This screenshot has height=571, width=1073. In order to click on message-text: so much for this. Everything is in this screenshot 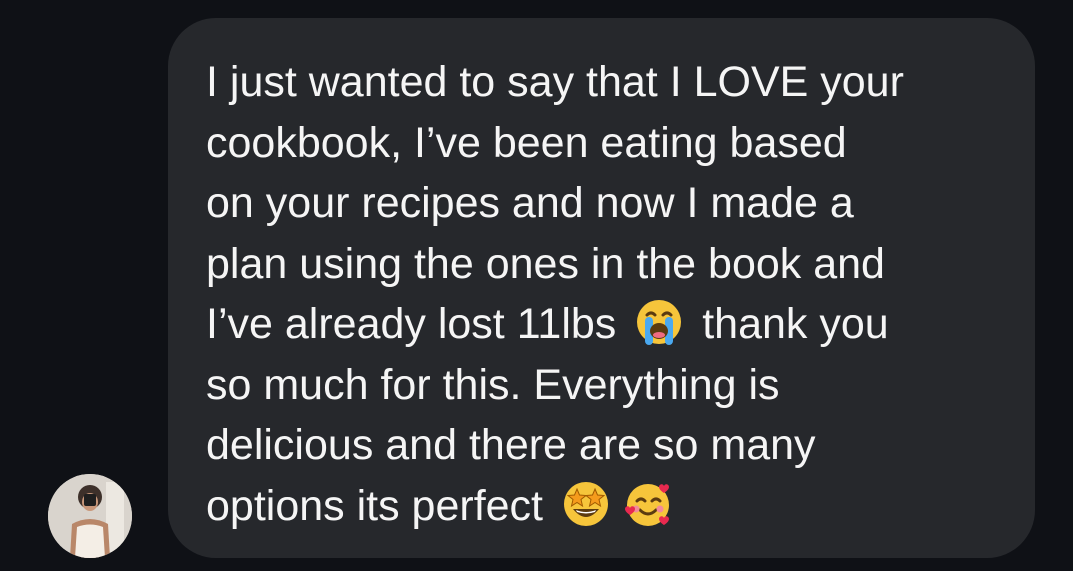, I will do `click(493, 384)`.